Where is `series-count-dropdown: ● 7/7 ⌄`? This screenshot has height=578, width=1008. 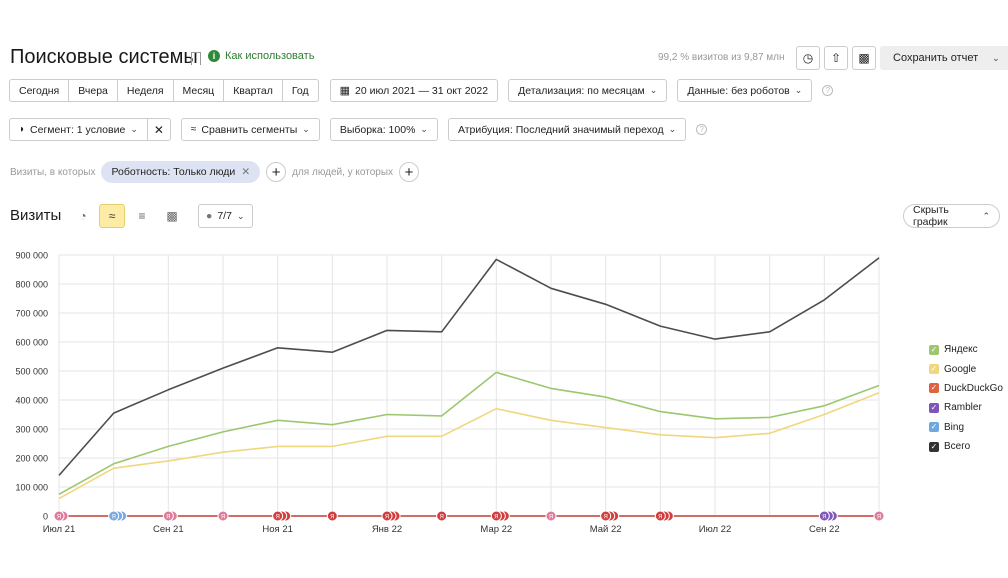
series-count-dropdown: ● 7/7 ⌄ is located at coordinates (225, 216).